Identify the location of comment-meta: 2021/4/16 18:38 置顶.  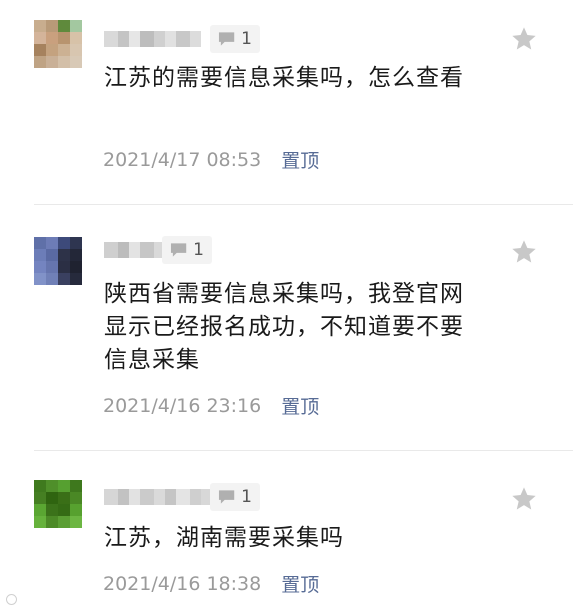
(211, 583).